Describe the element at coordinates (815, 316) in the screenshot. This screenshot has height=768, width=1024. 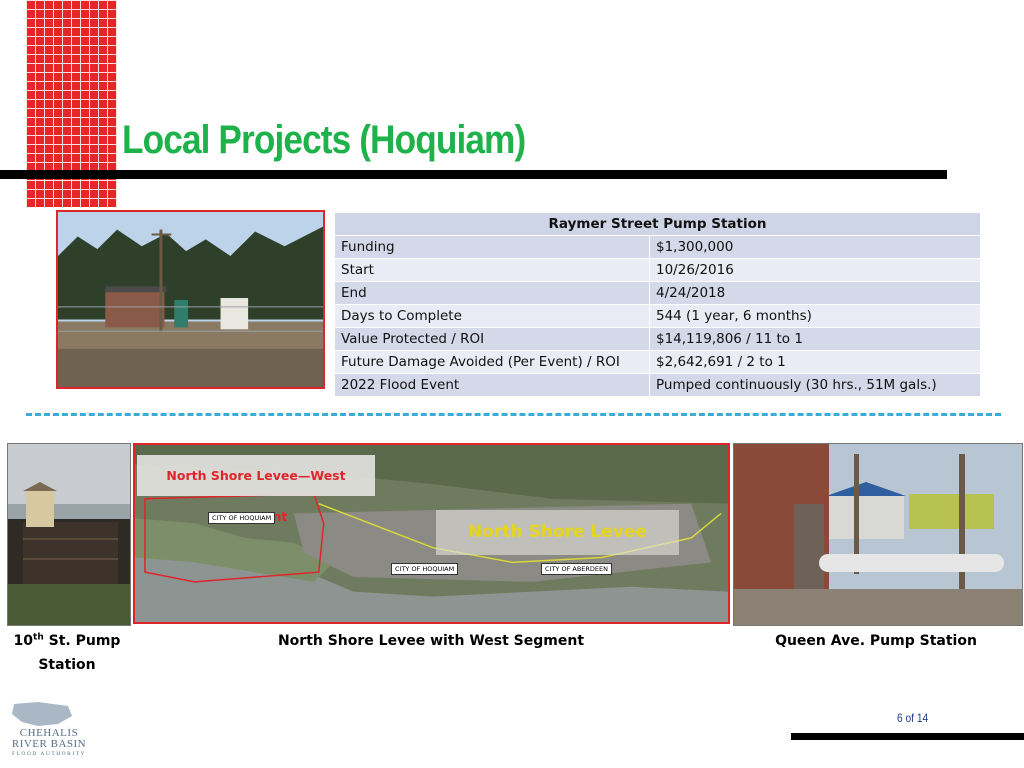
I see `row-value: 544 (1 year, 6 months)` at that location.